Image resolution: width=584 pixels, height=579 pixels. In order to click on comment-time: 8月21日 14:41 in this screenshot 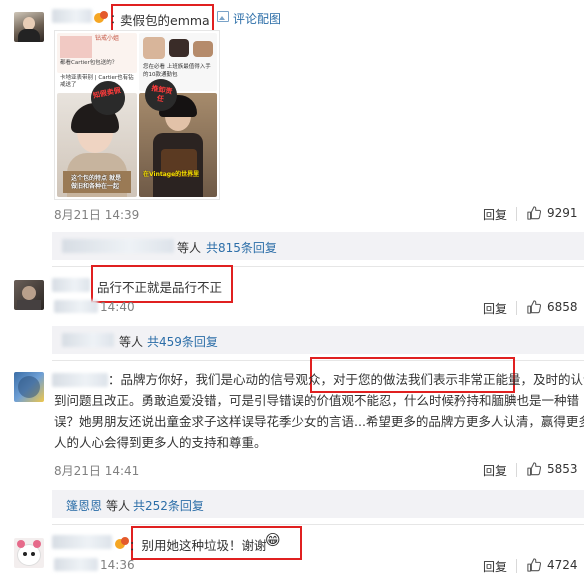, I will do `click(97, 471)`.